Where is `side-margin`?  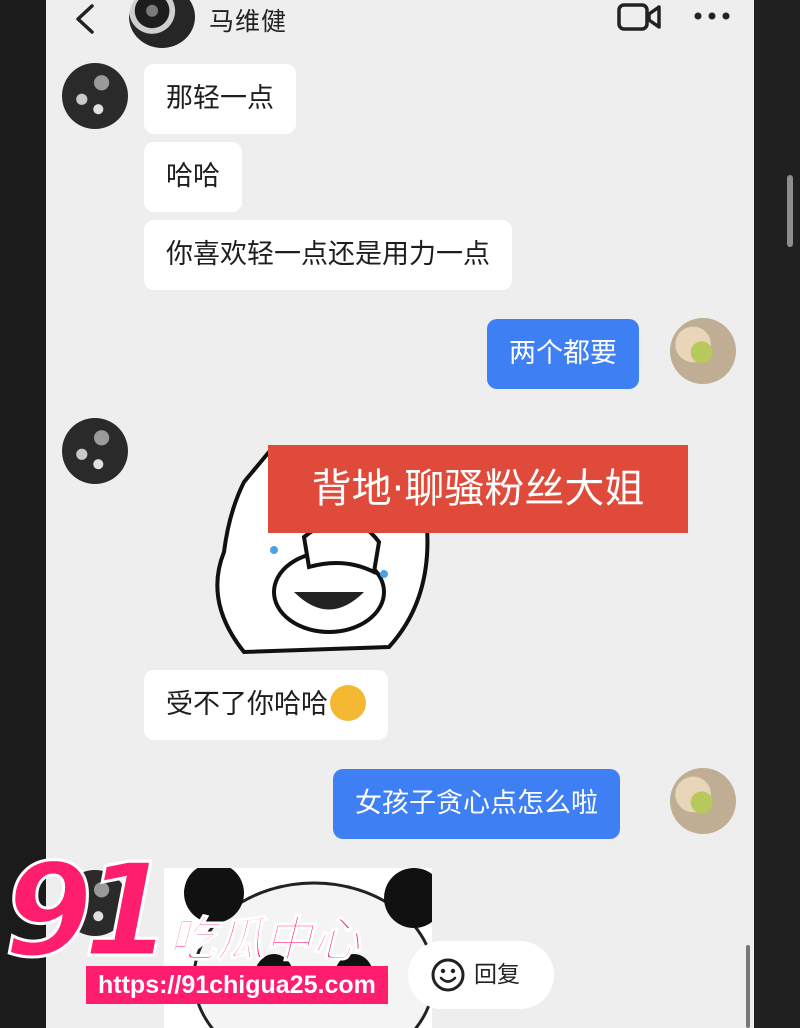
side-margin is located at coordinates (777, 514).